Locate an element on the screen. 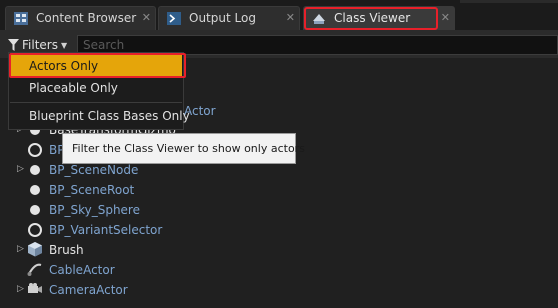 This screenshot has height=308, width=558. tree-row-cameraactor: ▷ CameraActor is located at coordinates (279, 290).